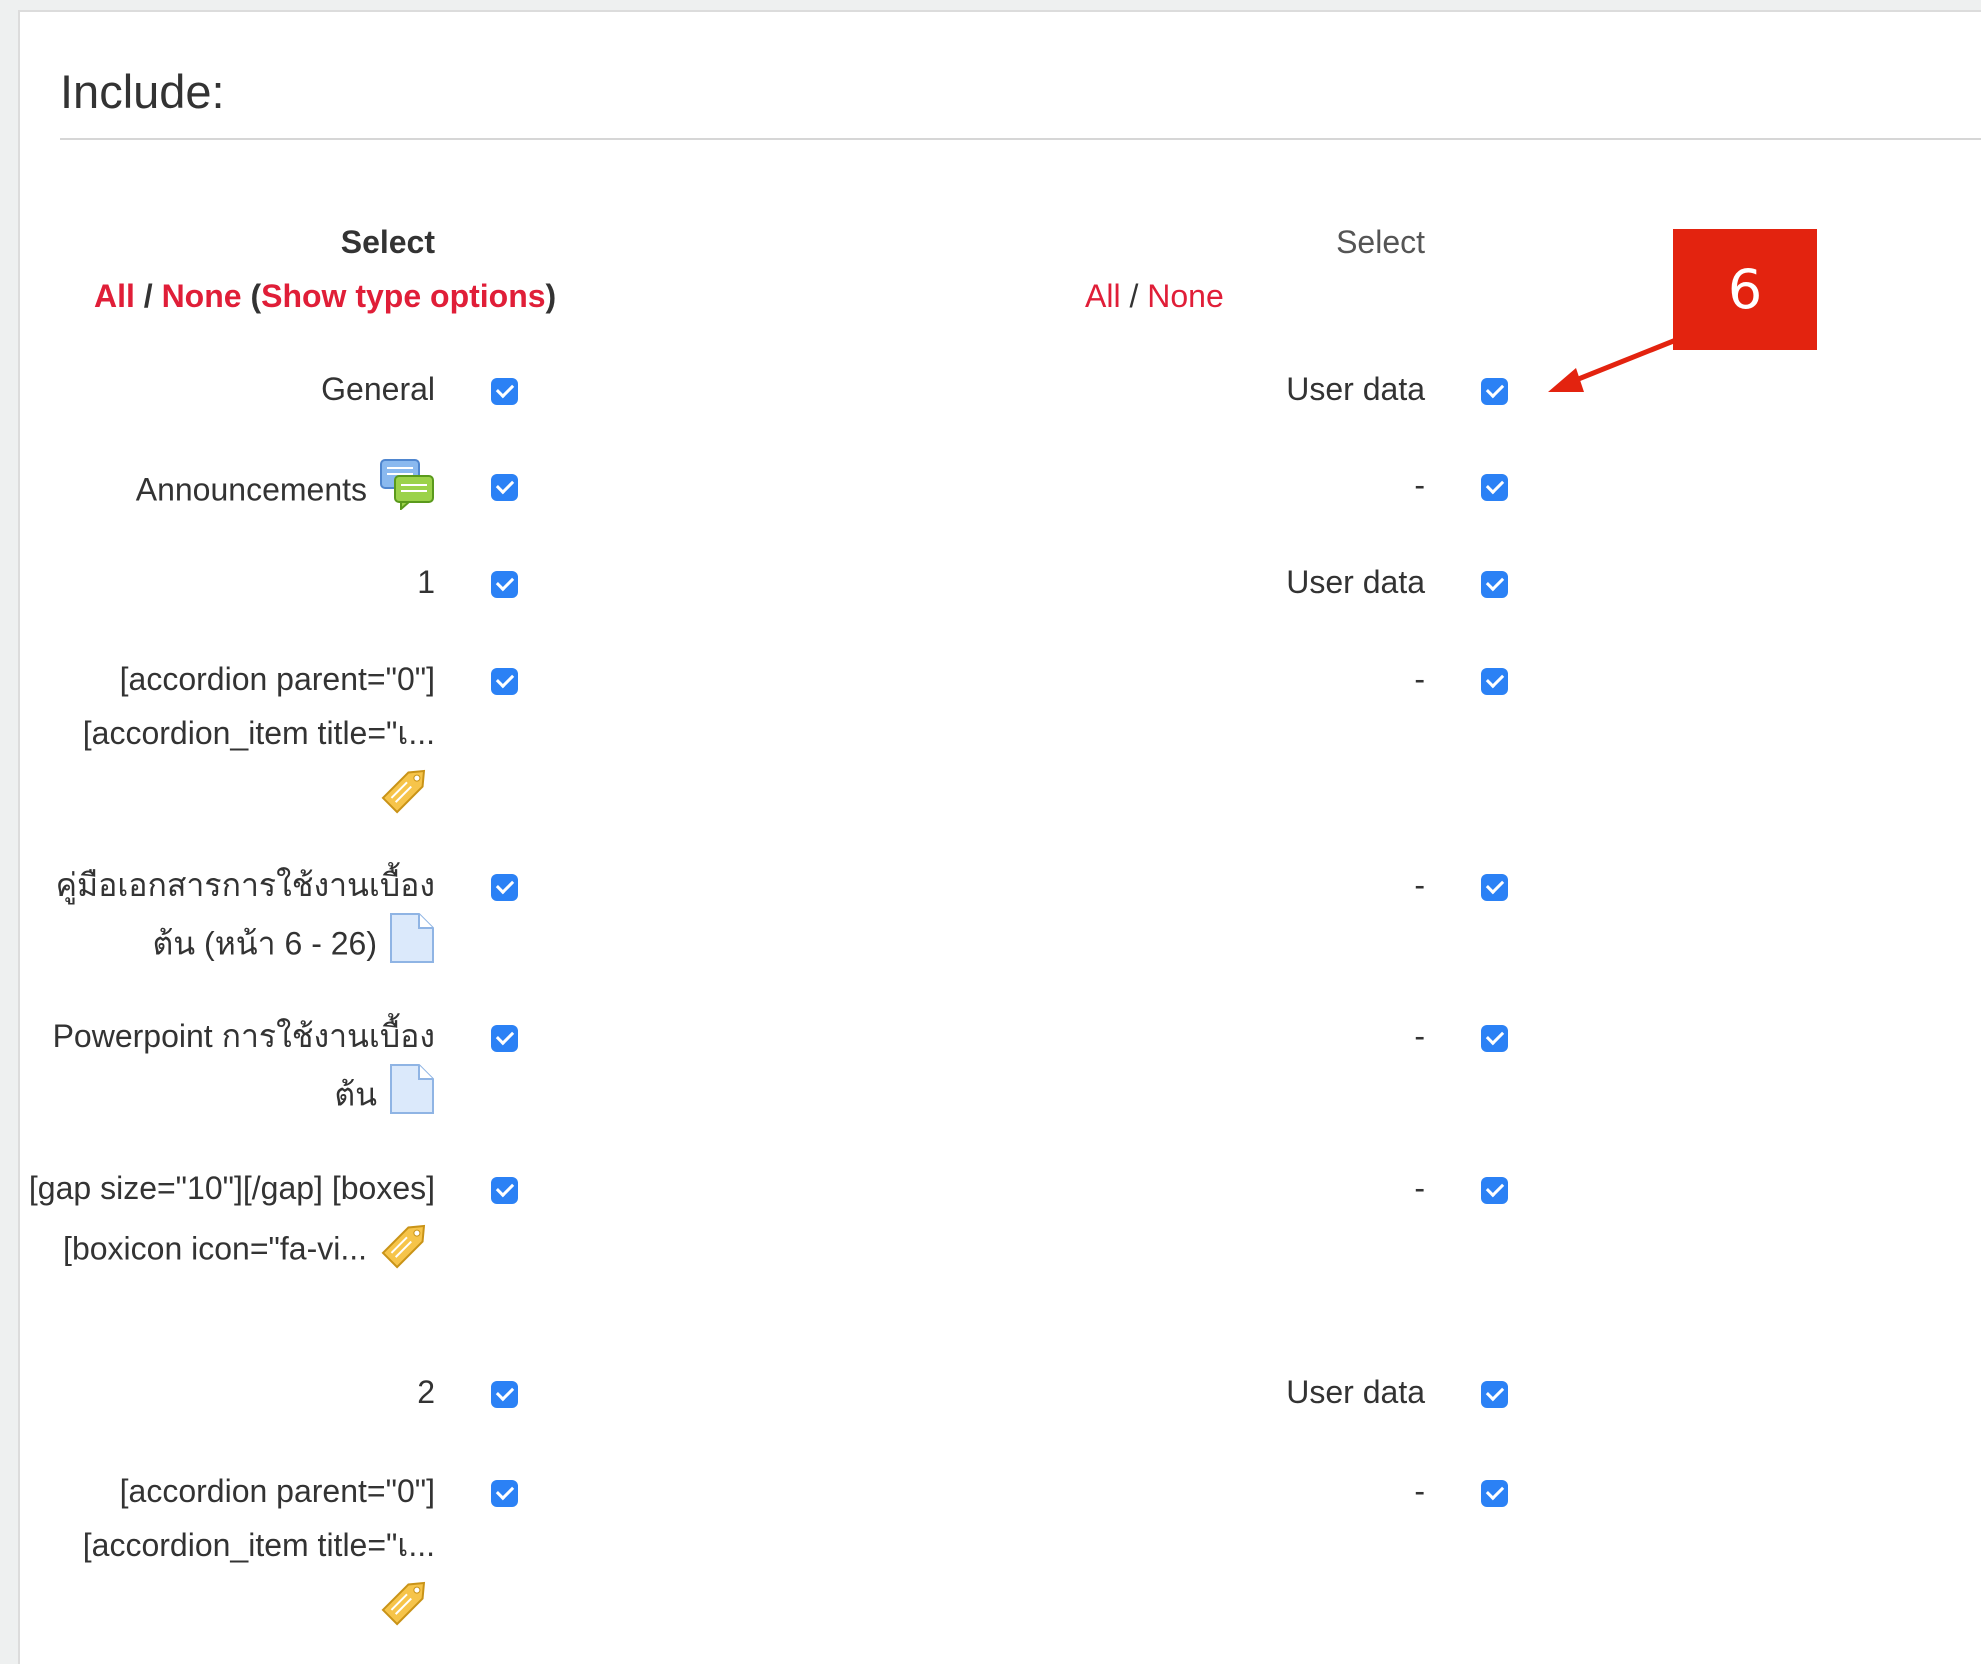  Describe the element at coordinates (1419, 1188) in the screenshot. I see `userdata-label-gap-boxes: -` at that location.